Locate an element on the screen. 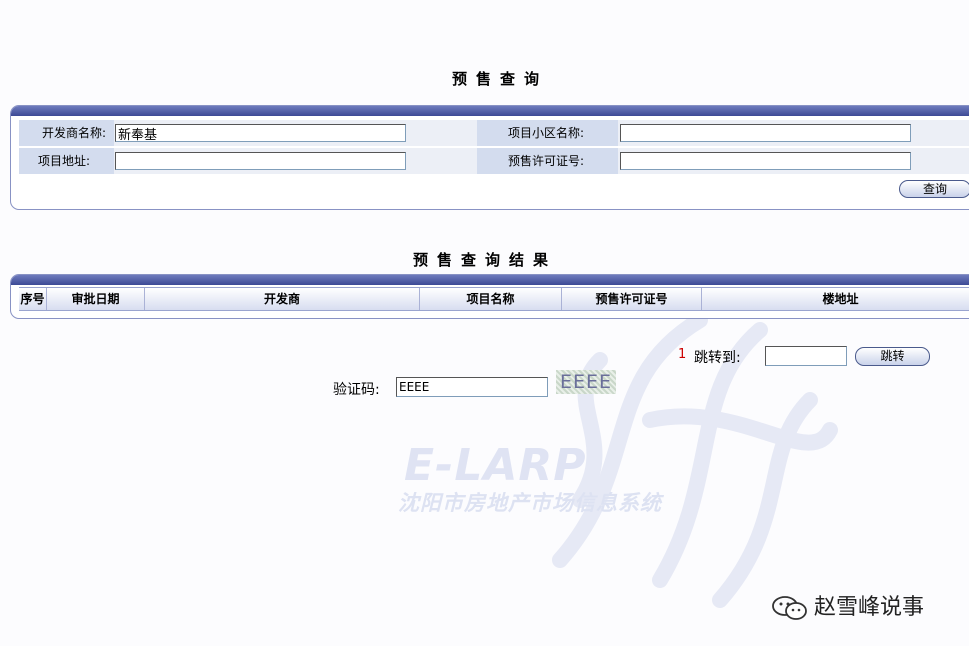 The height and width of the screenshot is (646, 969). column-header: 开发商 is located at coordinates (282, 299).